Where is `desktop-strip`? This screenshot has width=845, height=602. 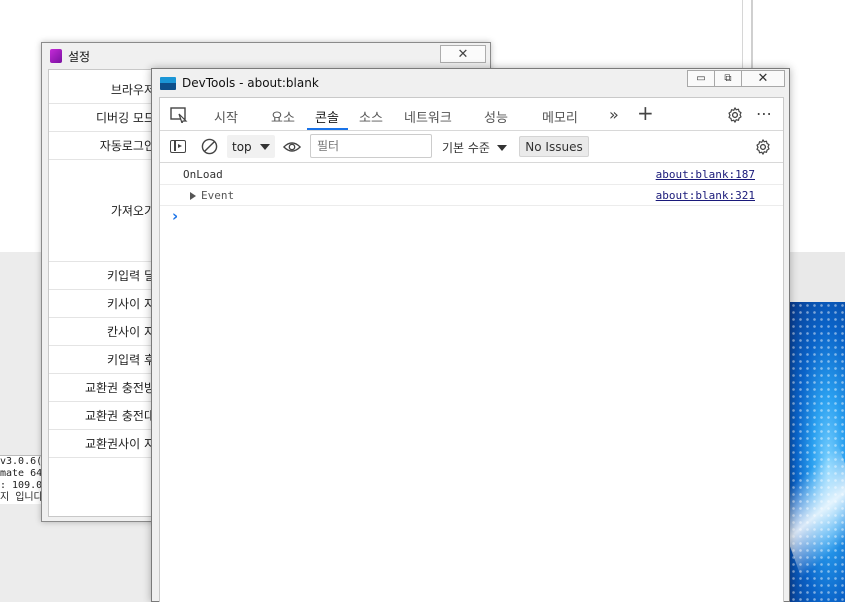
desktop-strip is located at coordinates (817, 277).